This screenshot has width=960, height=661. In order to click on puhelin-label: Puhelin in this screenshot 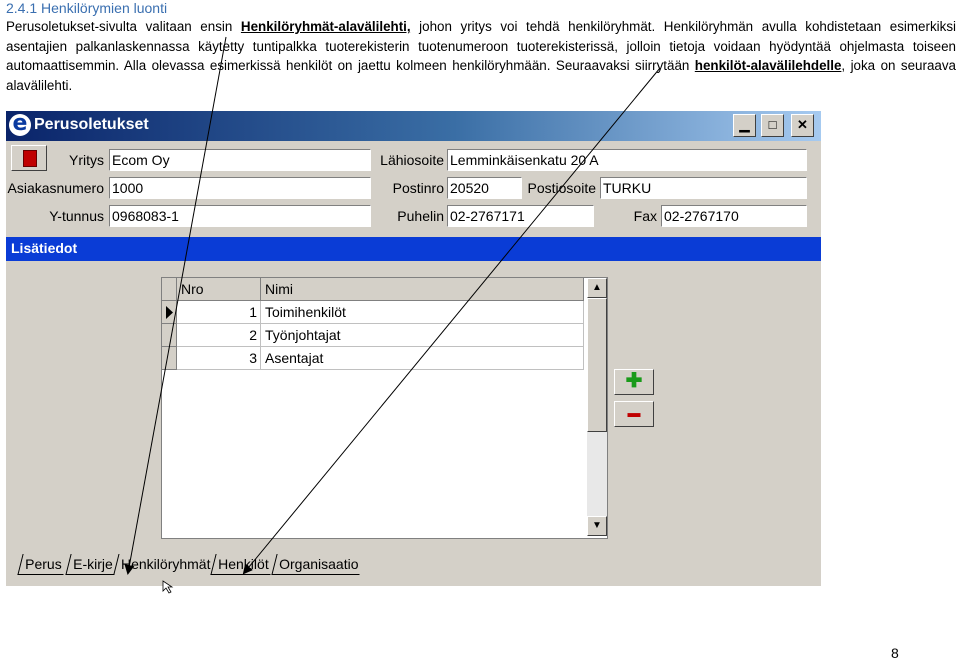, I will do `click(420, 216)`.